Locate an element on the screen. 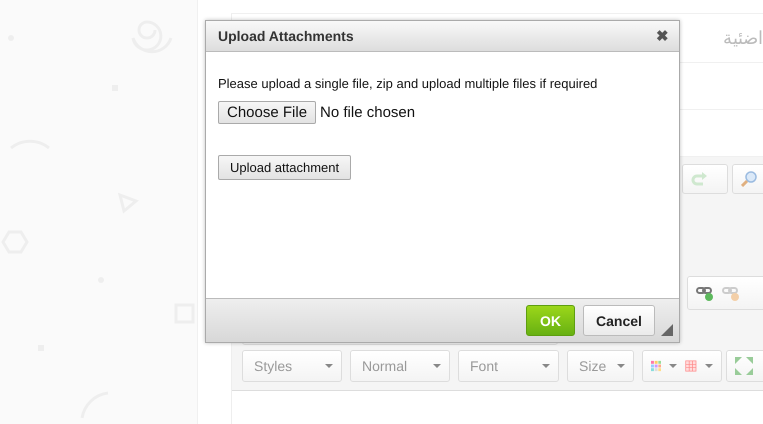 Image resolution: width=763 pixels, height=424 pixels. link-icon is located at coordinates (705, 293).